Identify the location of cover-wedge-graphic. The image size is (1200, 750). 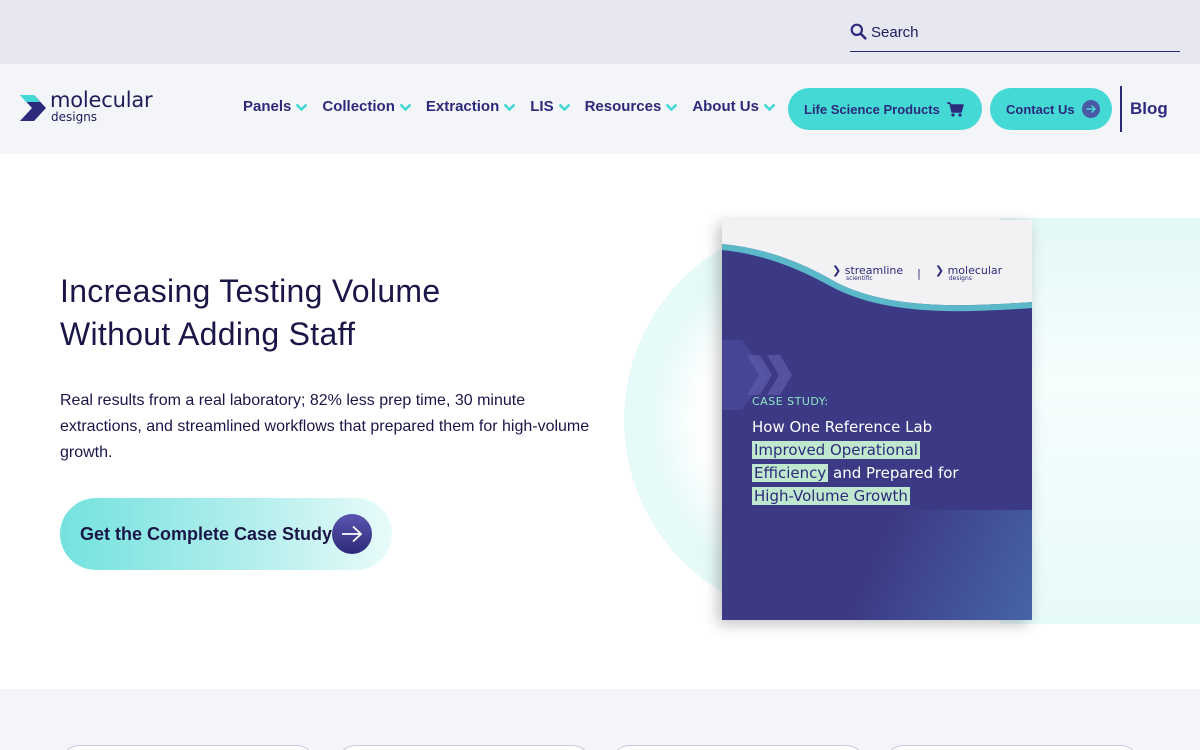
(938, 565).